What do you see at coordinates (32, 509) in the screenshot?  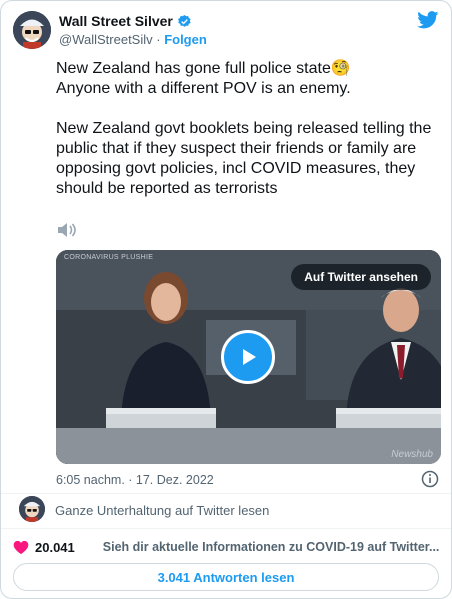 I see `conversation-avatar` at bounding box center [32, 509].